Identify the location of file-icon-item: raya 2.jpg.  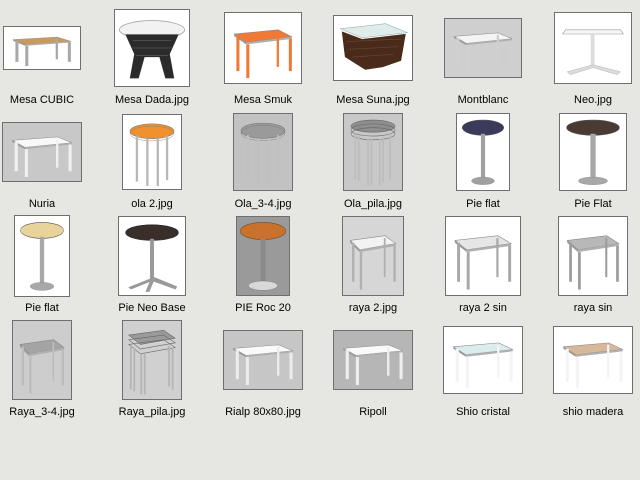
(373, 266).